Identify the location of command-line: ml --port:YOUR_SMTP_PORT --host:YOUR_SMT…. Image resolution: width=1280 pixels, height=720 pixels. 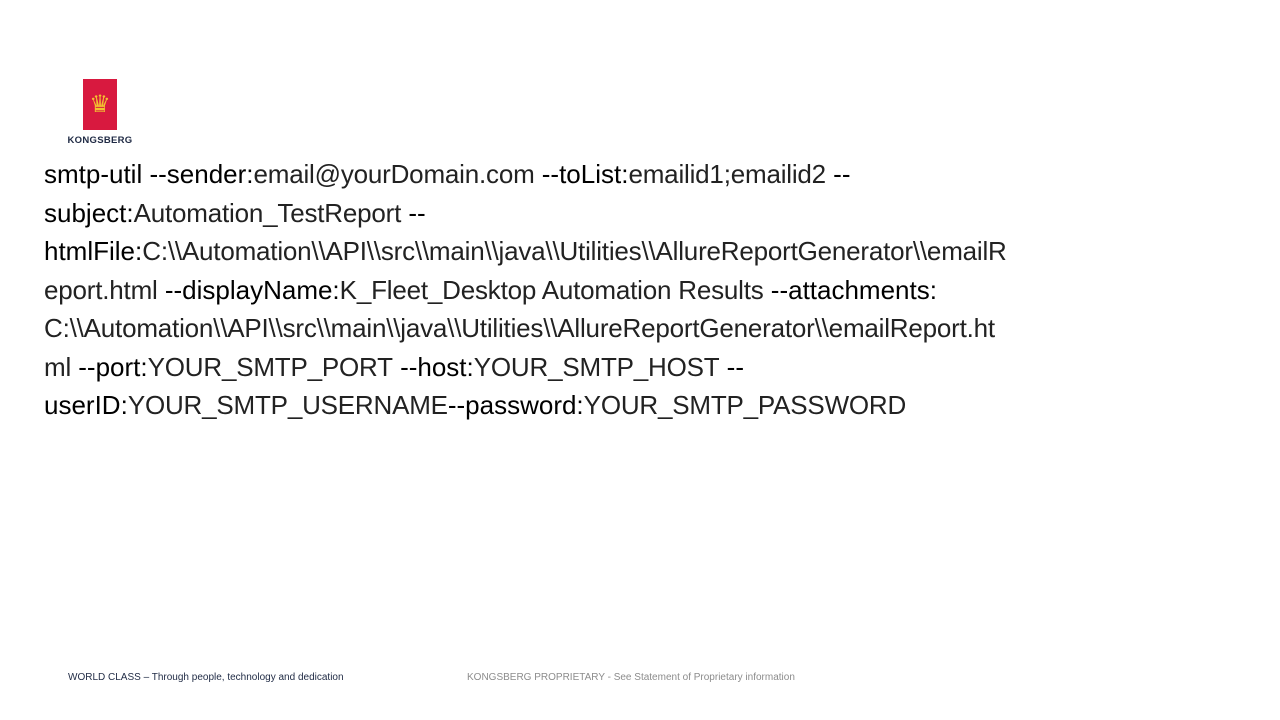
(525, 367).